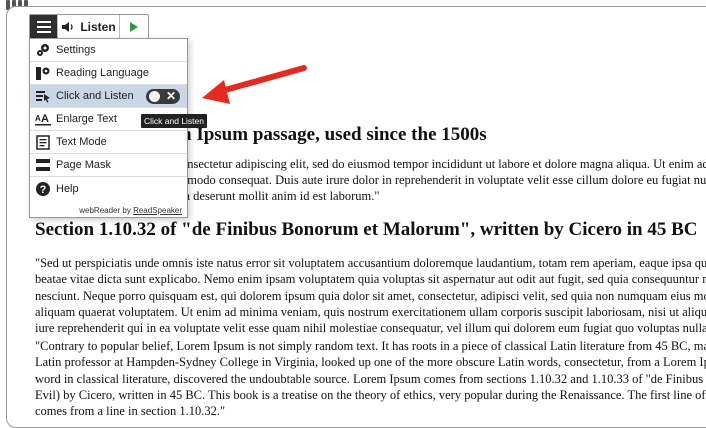 The image size is (706, 428). I want to click on text-mode-icon, so click(43, 142).